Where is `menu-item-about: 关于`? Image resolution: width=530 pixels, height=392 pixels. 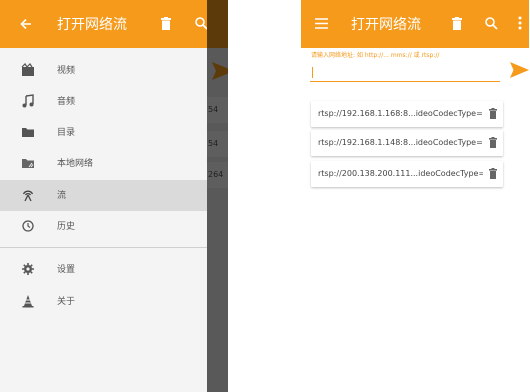
menu-item-about: 关于 is located at coordinates (103, 301).